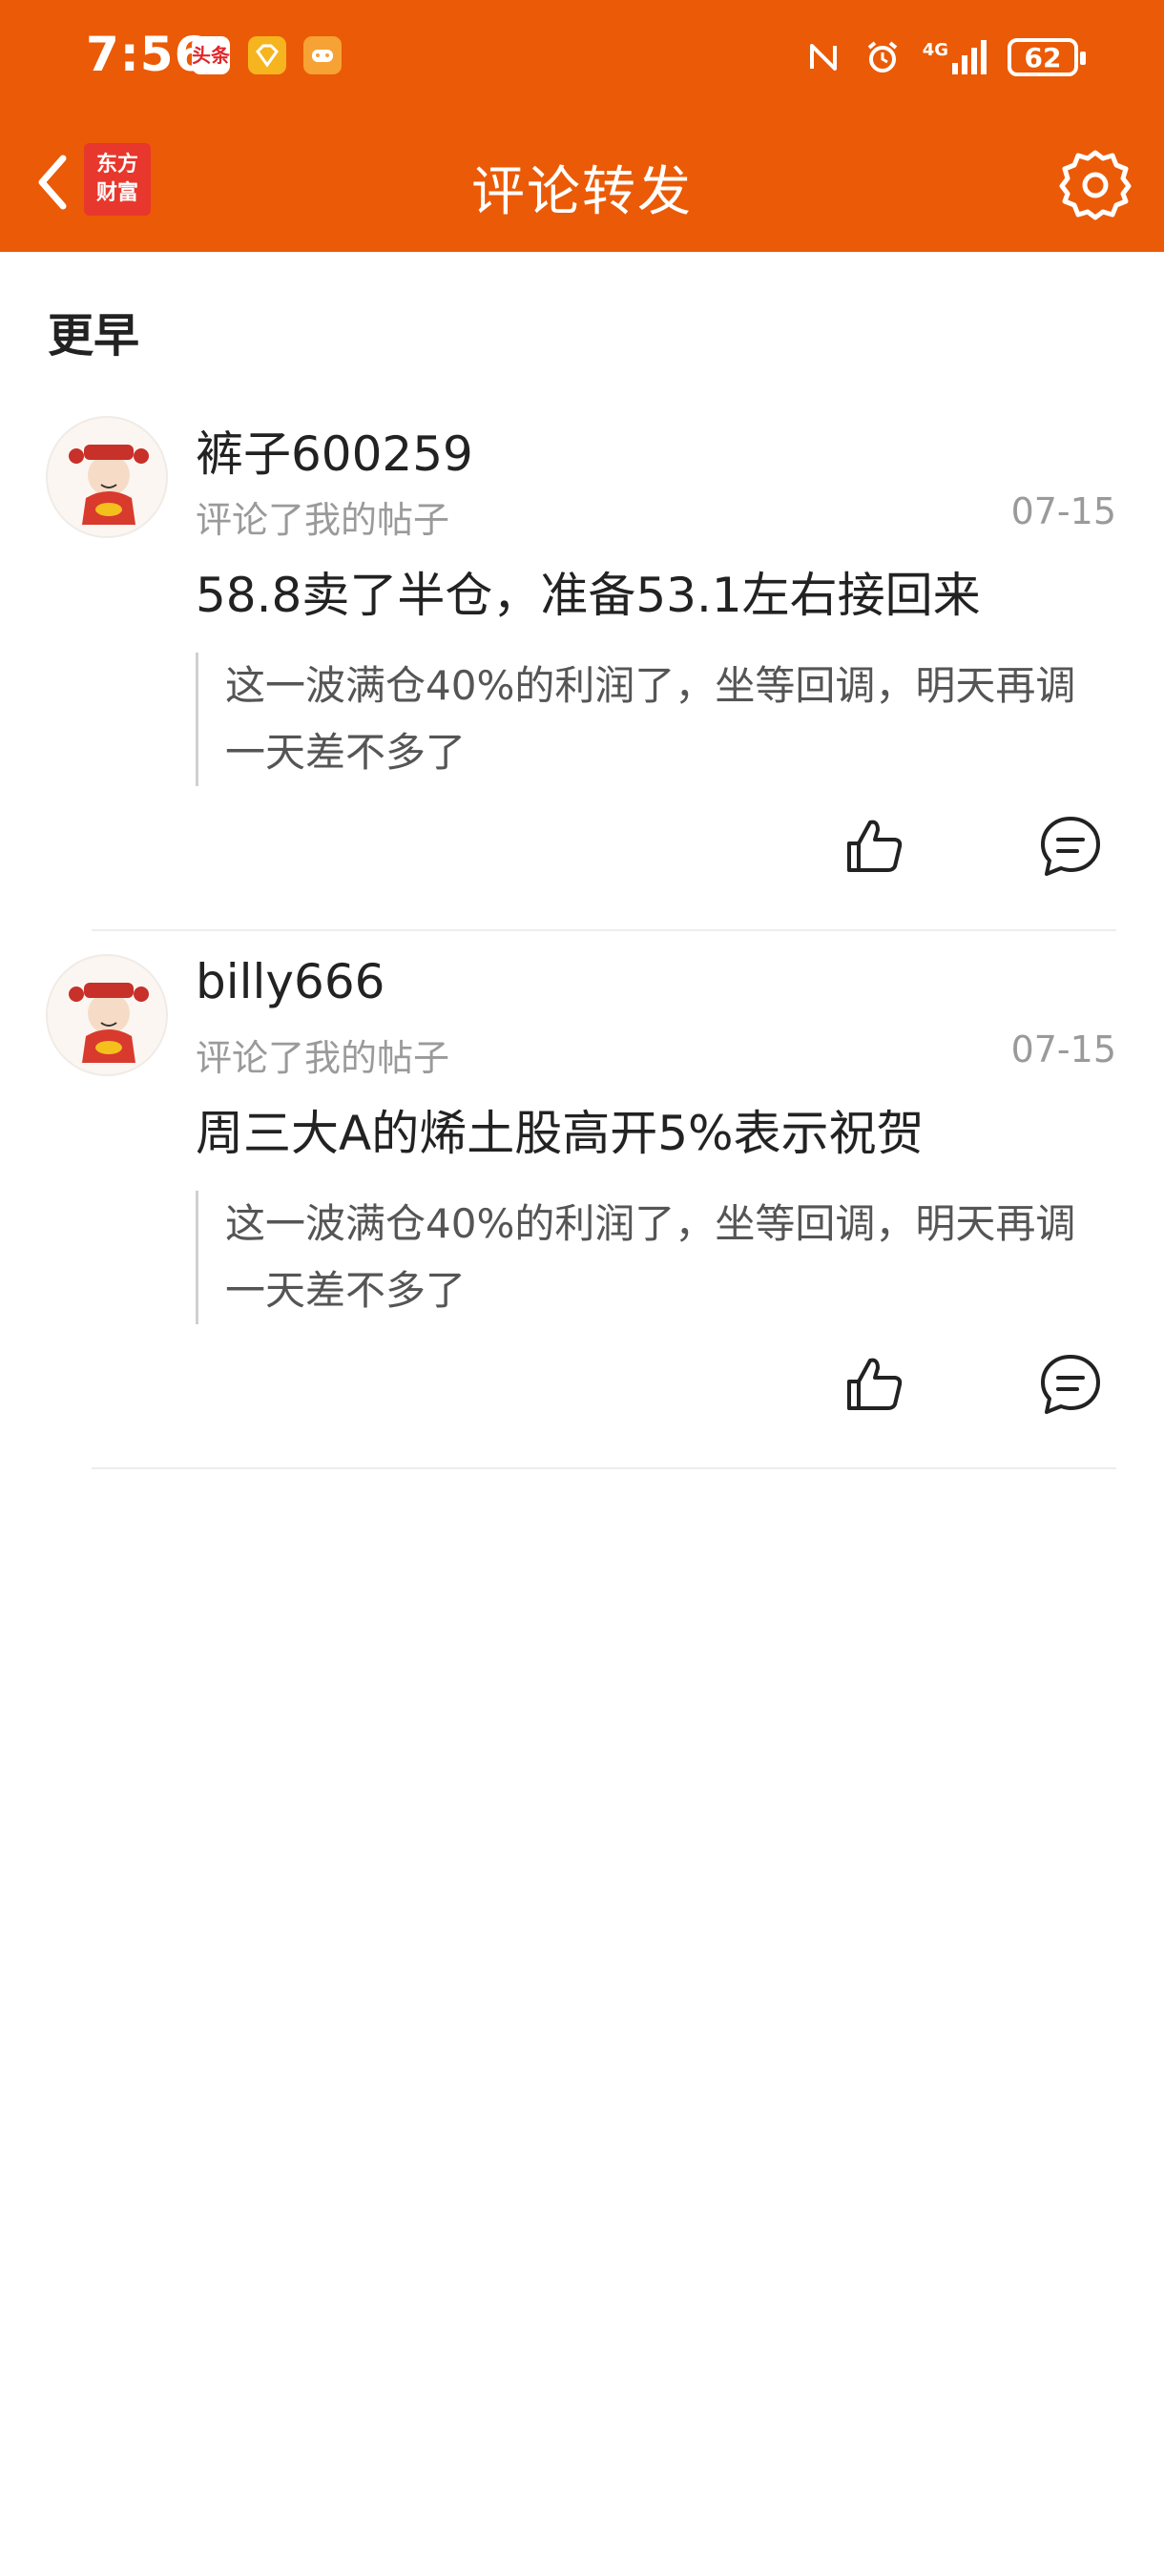 The image size is (1164, 2576). I want to click on battery-level: 62, so click(1043, 57).